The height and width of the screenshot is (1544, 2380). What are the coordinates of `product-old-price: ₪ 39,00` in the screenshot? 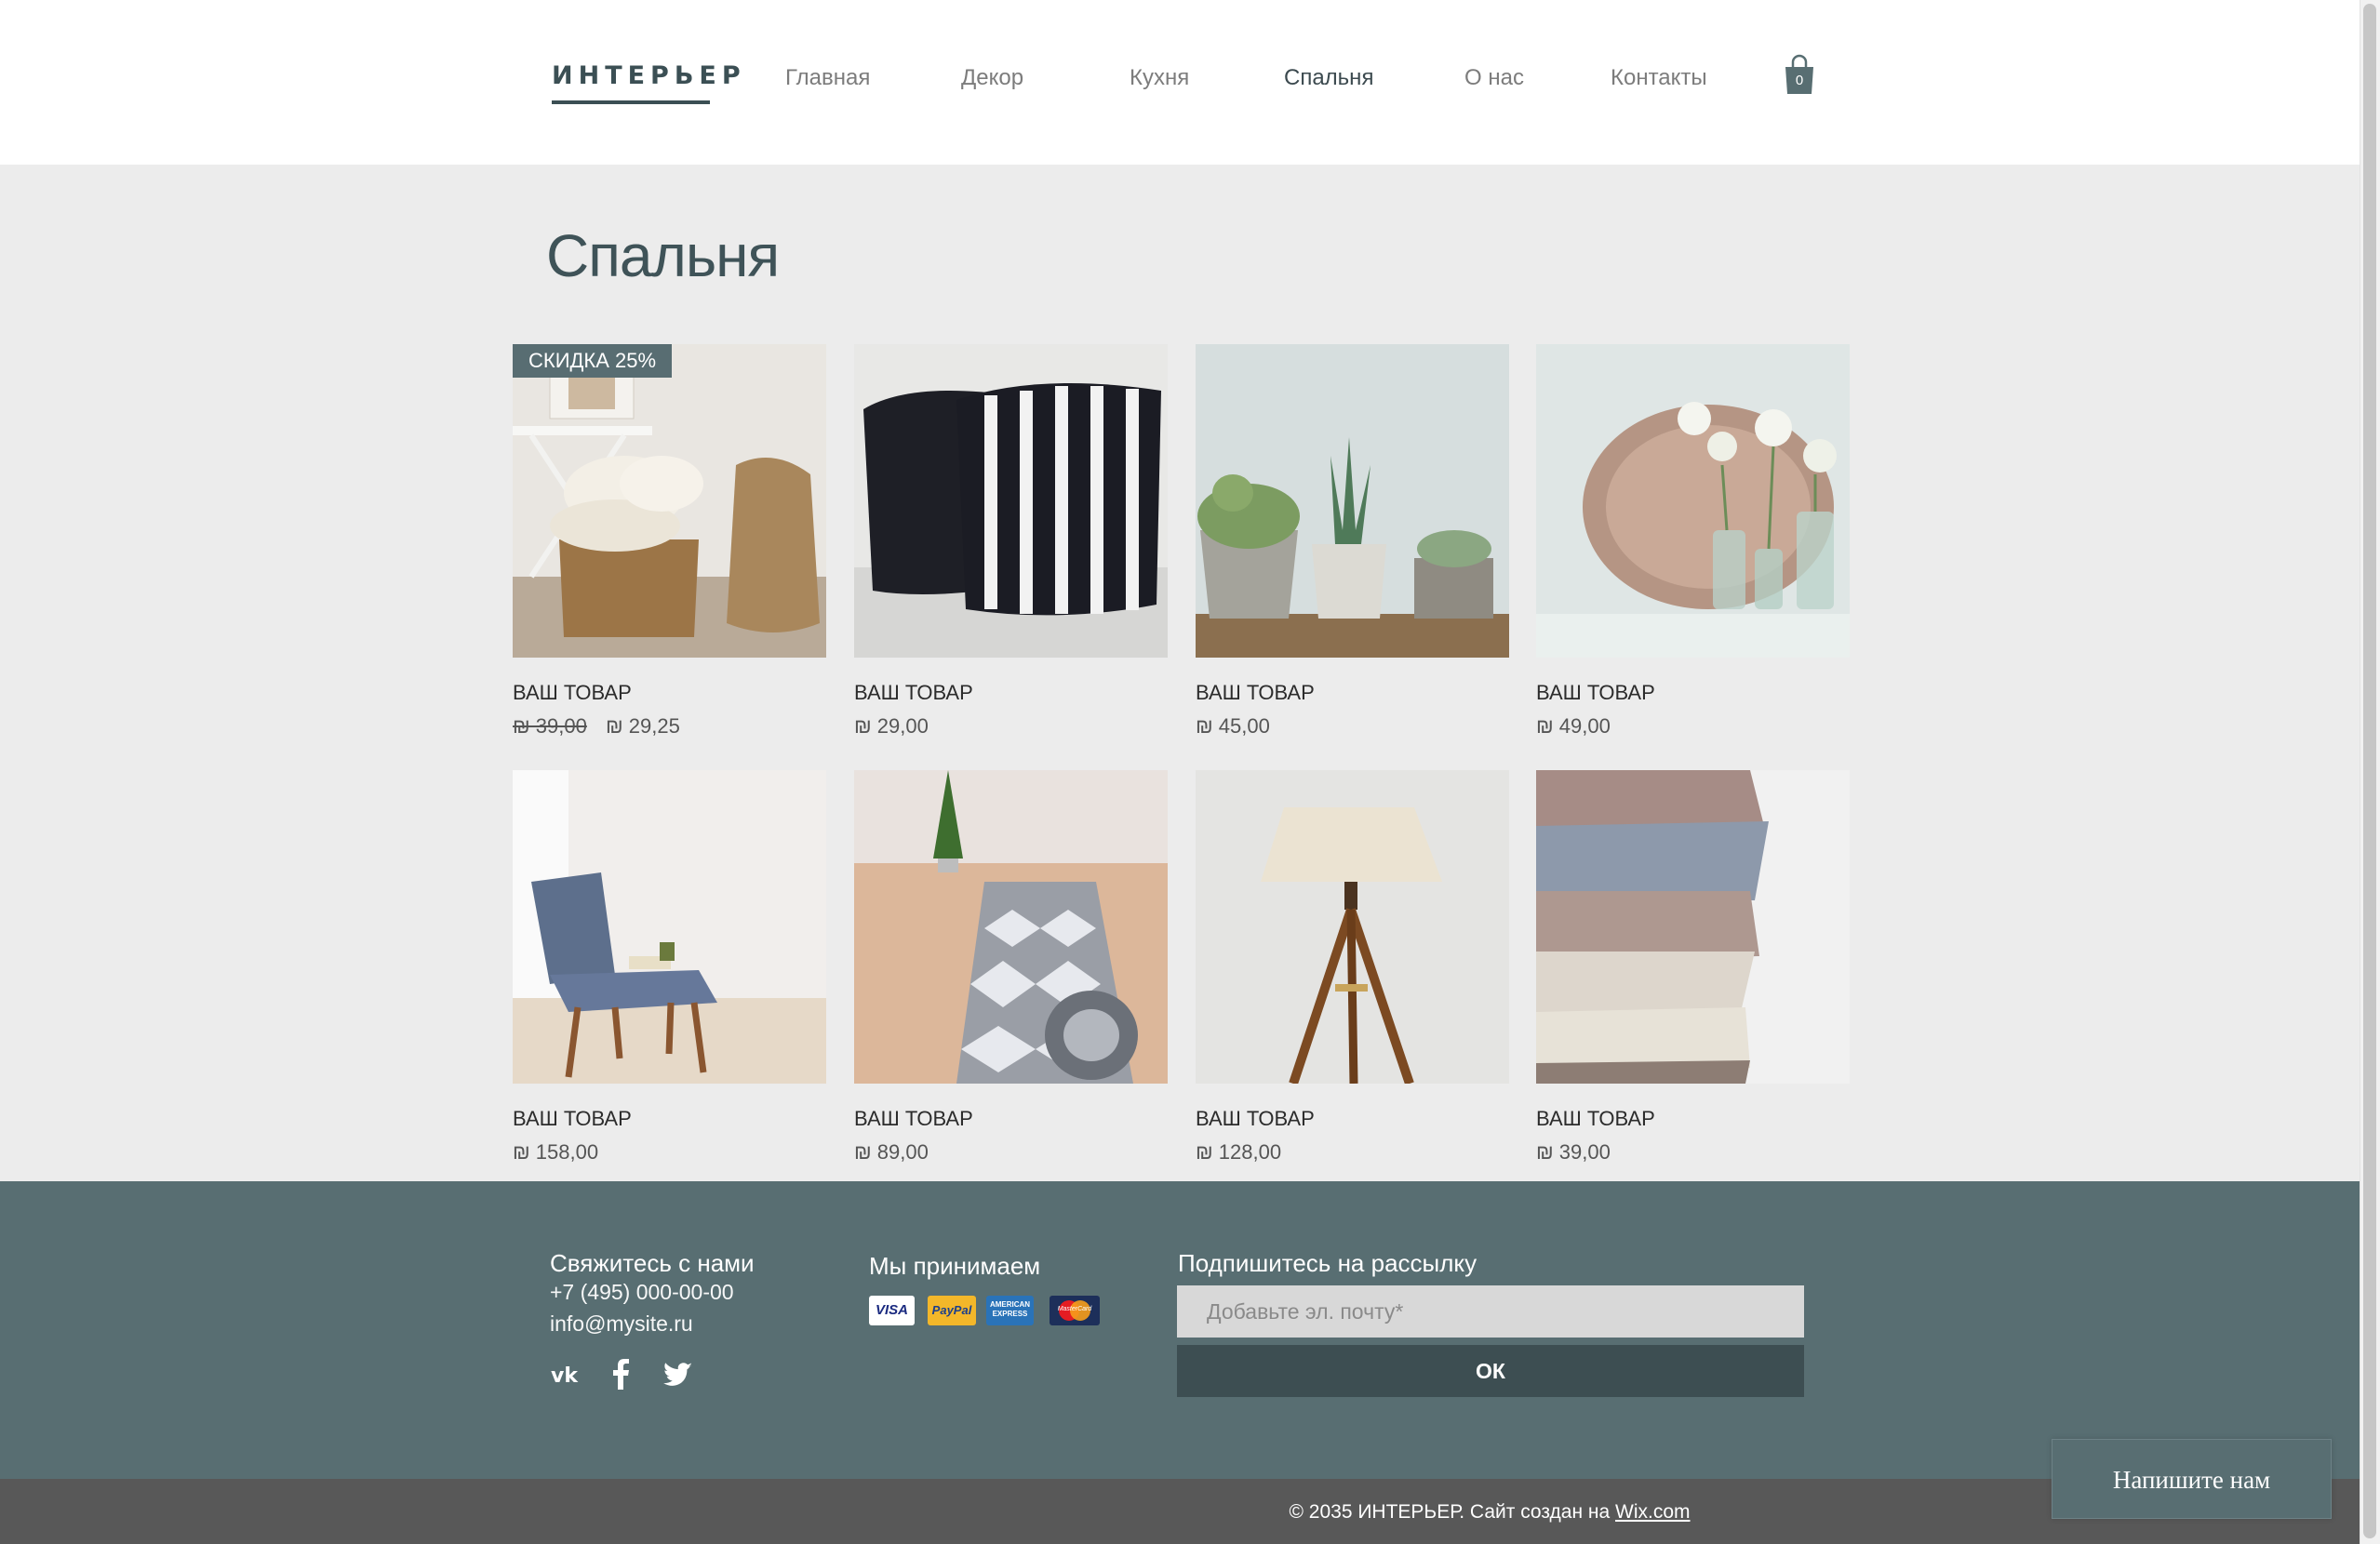 It's located at (550, 726).